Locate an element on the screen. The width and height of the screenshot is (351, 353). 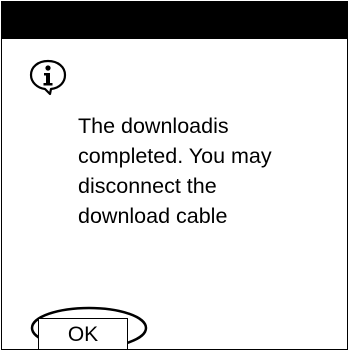
dialog-title-bar is located at coordinates (174, 20).